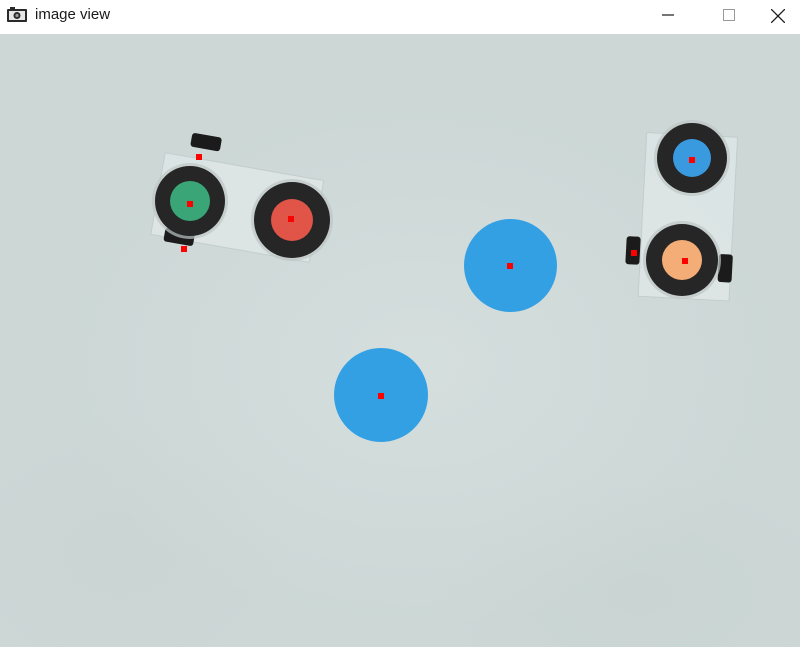 This screenshot has width=800, height=647. I want to click on minimize-button, so click(668, 15).